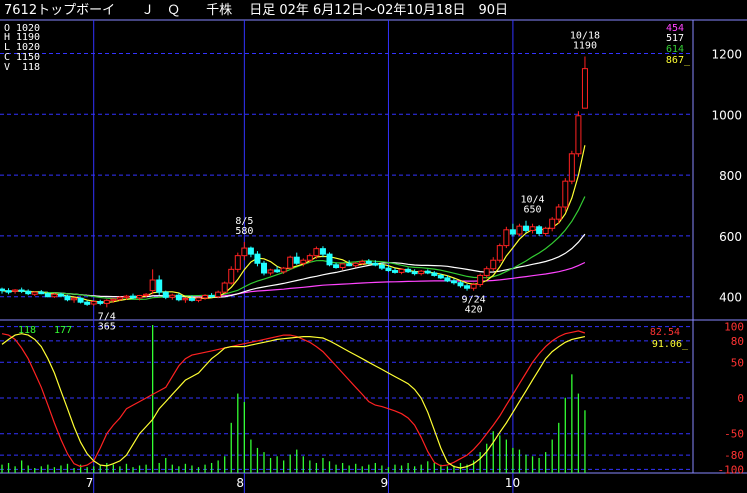 The width and height of the screenshot is (747, 493). What do you see at coordinates (512, 483) in the screenshot?
I see `month-label: 10` at bounding box center [512, 483].